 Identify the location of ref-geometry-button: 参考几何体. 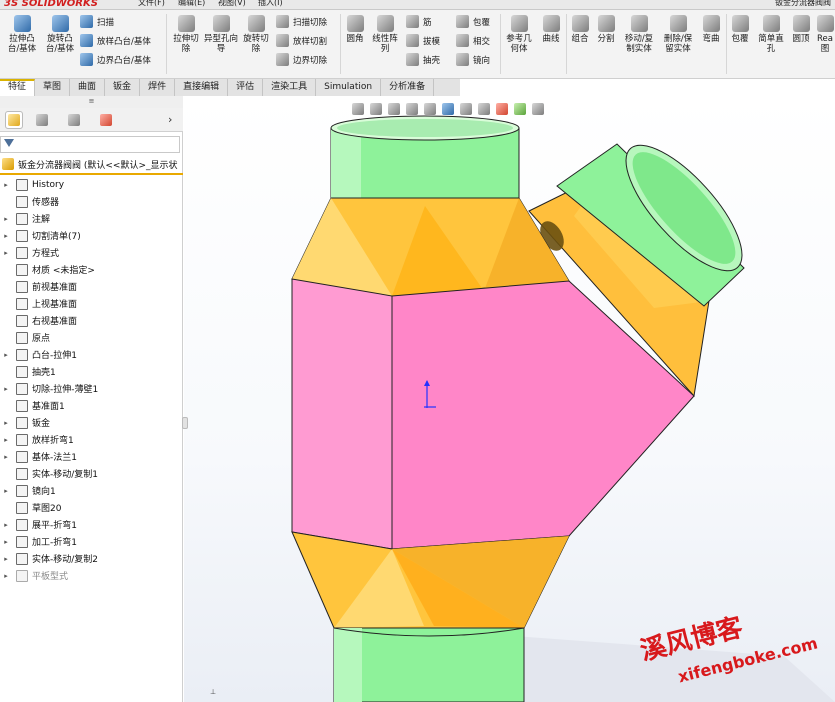
(519, 34).